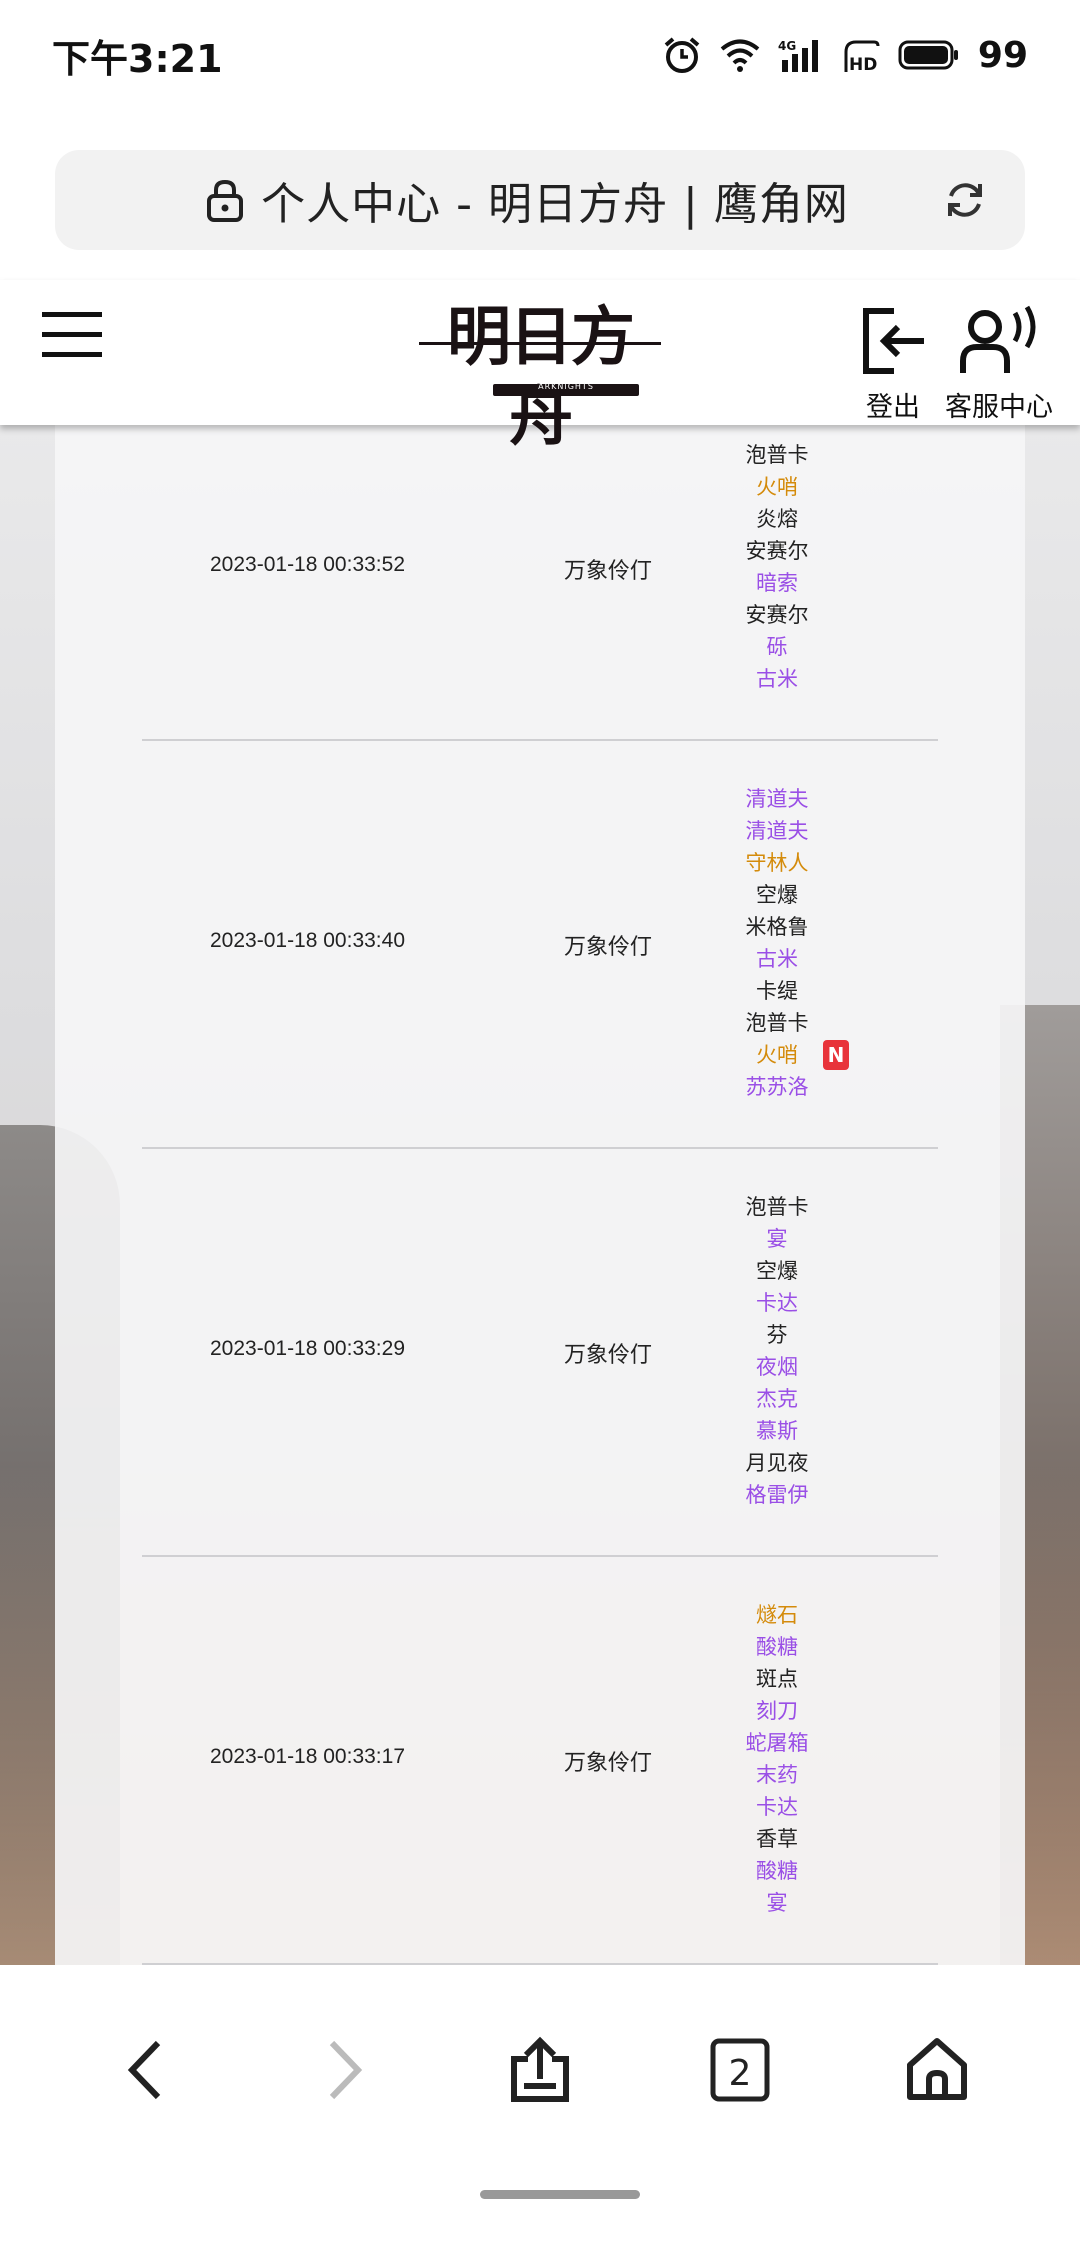 Image resolution: width=1080 pixels, height=2244 pixels. Describe the element at coordinates (777, 1087) in the screenshot. I see `character-name: 苏苏洛` at that location.